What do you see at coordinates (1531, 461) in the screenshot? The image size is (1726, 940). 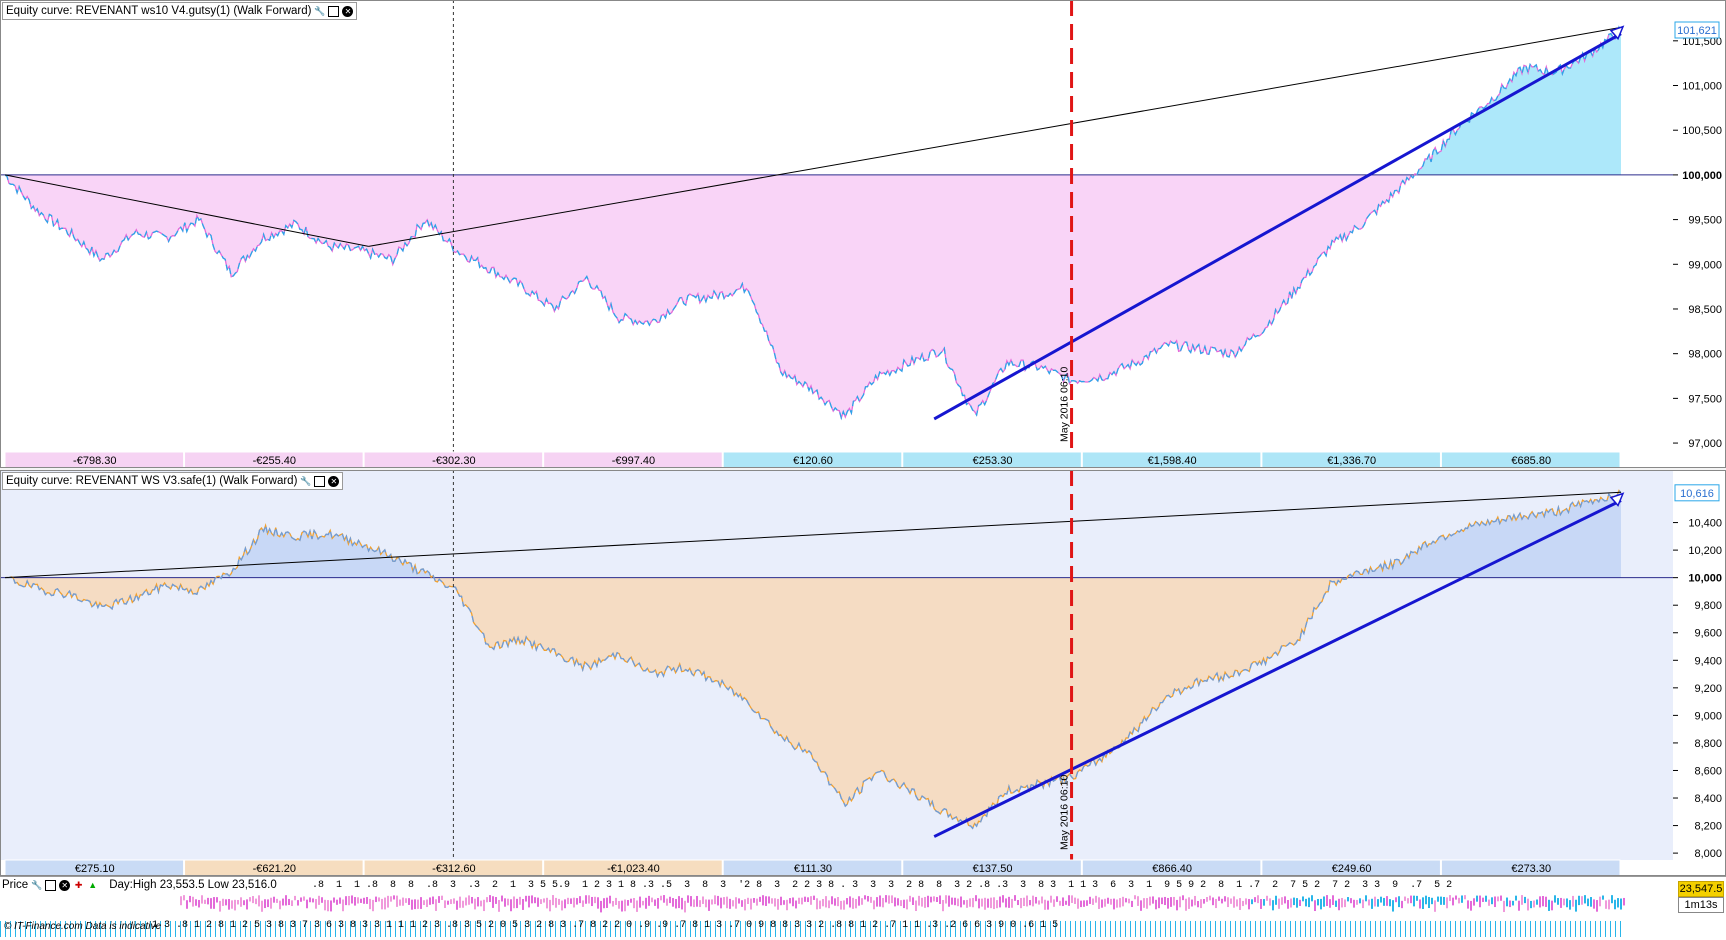 I see `upper-segment-label: €685.80` at bounding box center [1531, 461].